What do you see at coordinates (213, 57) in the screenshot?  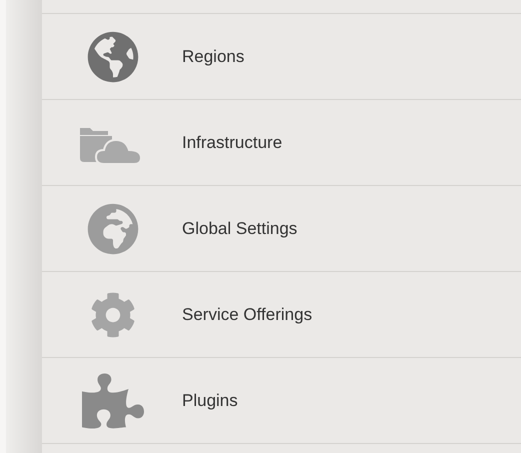 I see `menu-item-label: Regions` at bounding box center [213, 57].